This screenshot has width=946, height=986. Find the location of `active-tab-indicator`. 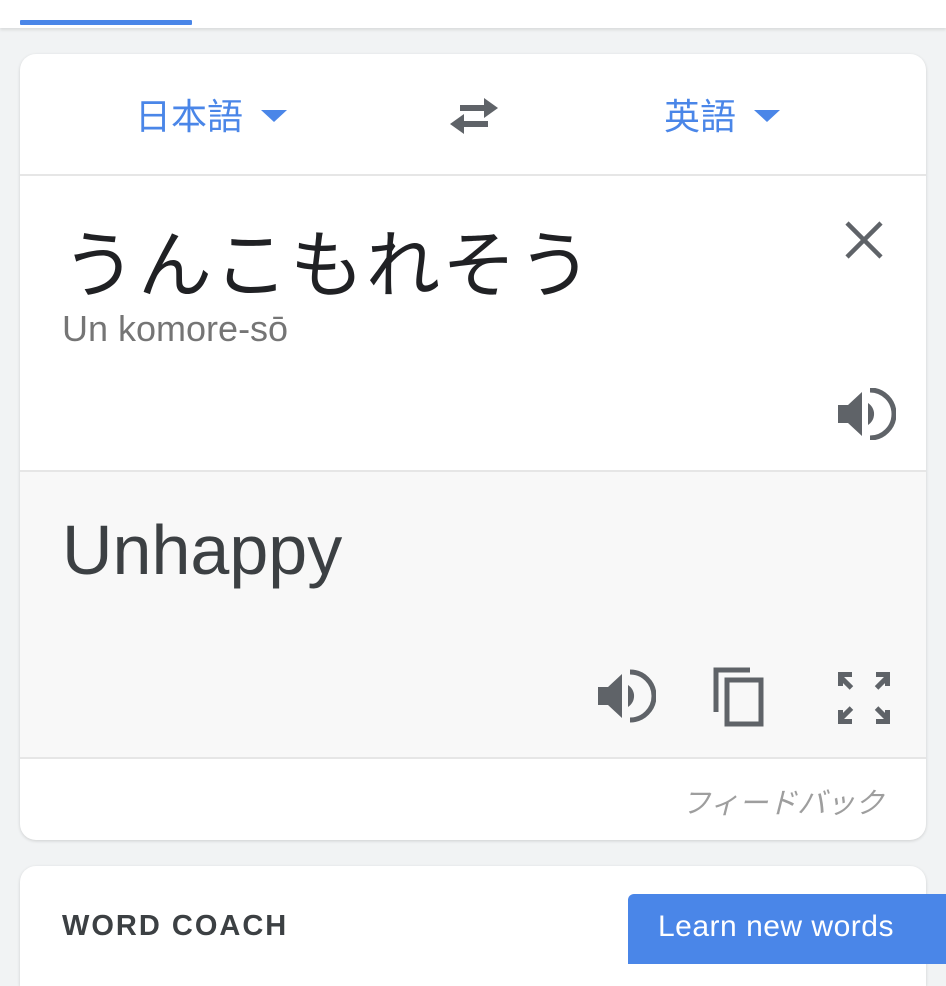

active-tab-indicator is located at coordinates (106, 22).